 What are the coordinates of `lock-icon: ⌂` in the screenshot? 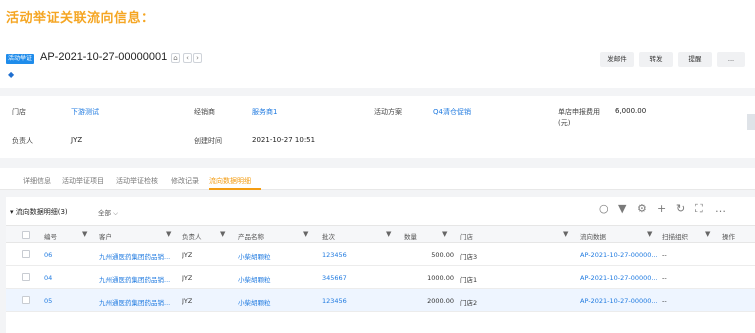 It's located at (175, 58).